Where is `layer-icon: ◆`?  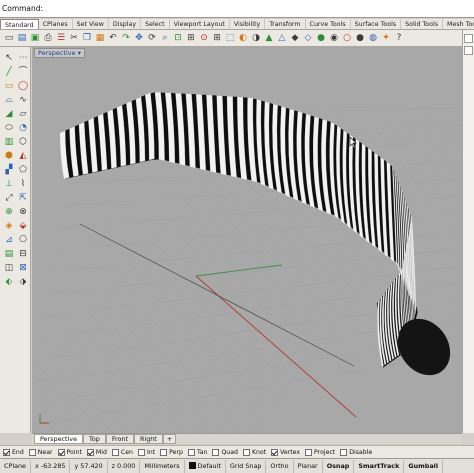
layer-icon: ◆ is located at coordinates (295, 38).